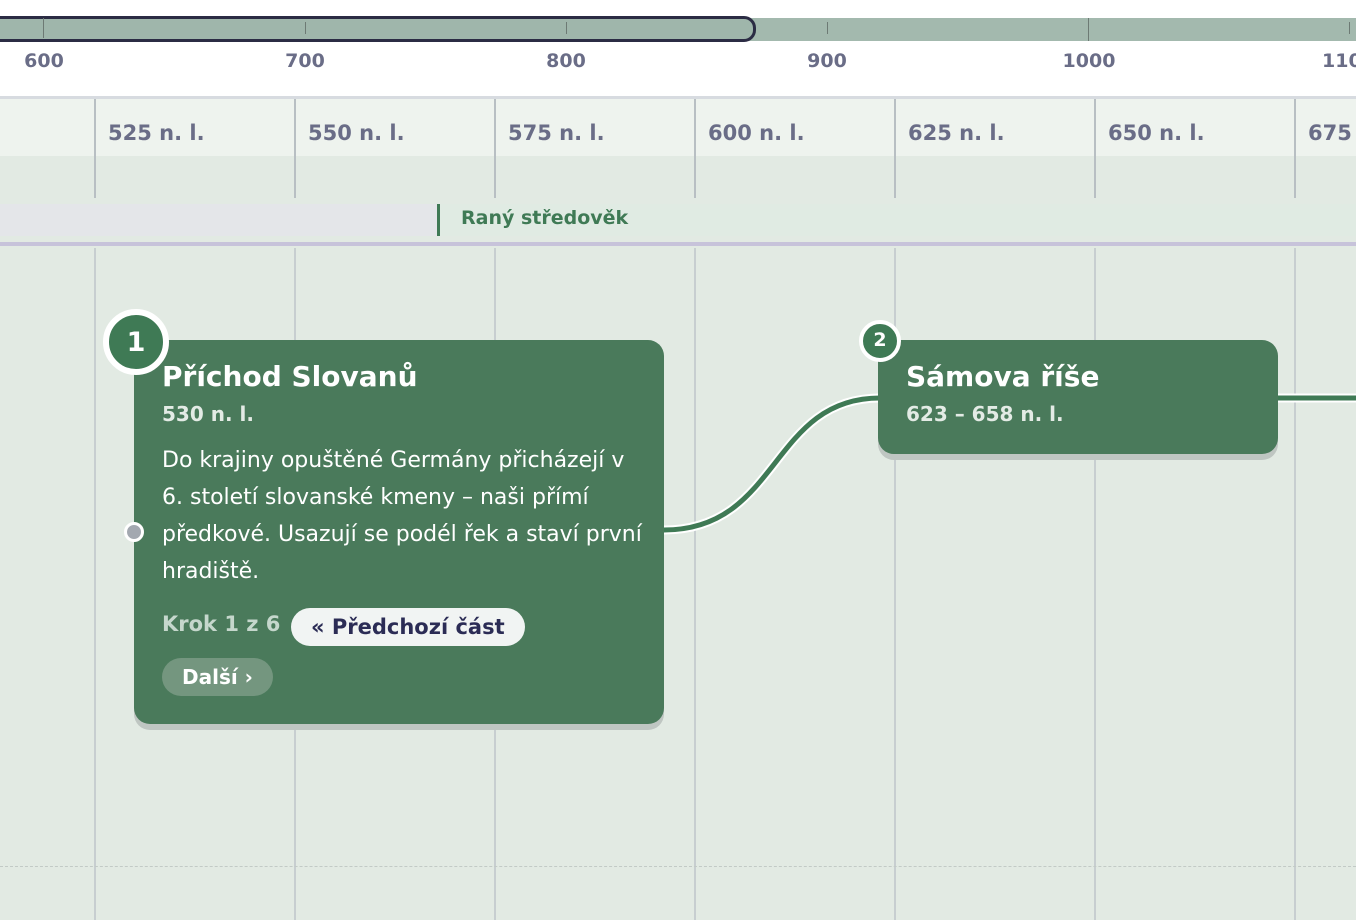 The height and width of the screenshot is (920, 1356). Describe the element at coordinates (136, 342) in the screenshot. I see `event-number-badge: 1` at that location.